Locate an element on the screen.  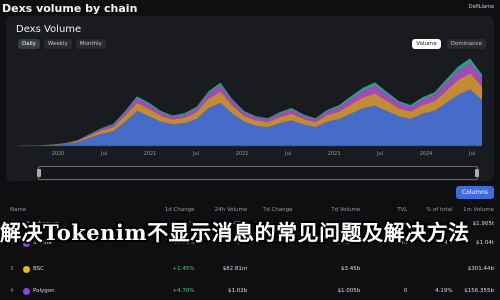
share-cell: 4.19% is located at coordinates (444, 291).